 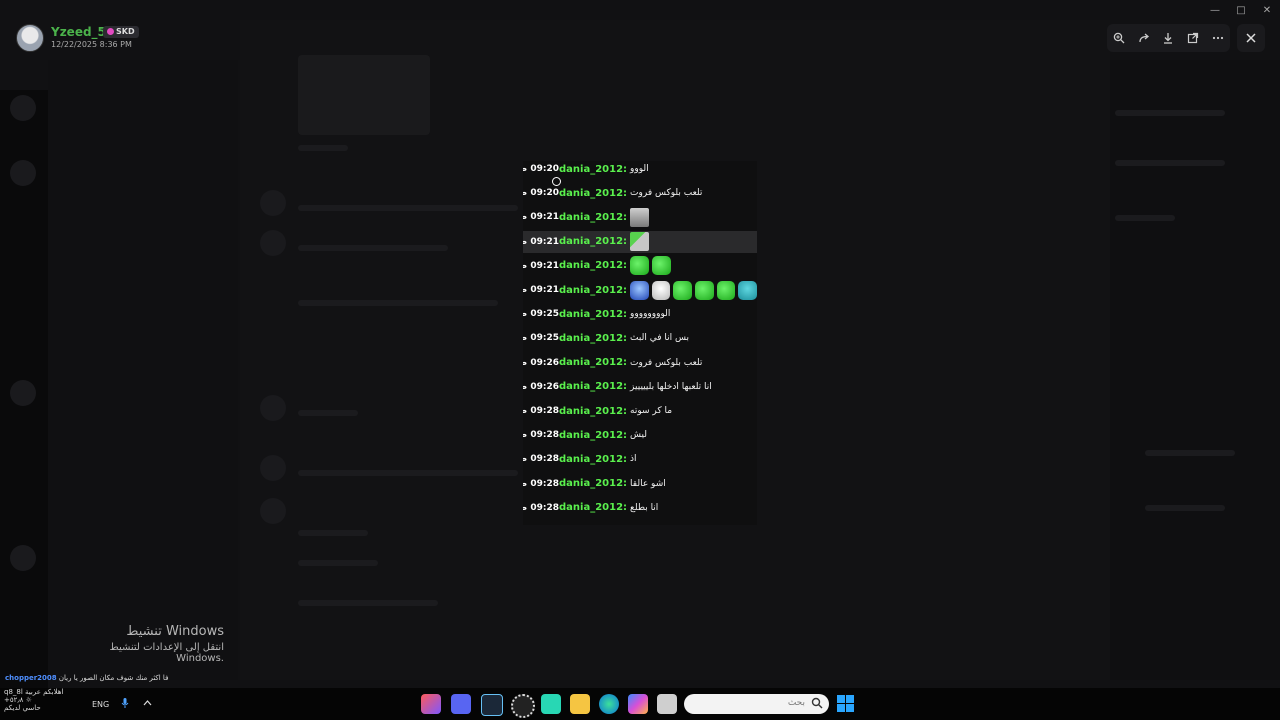 What do you see at coordinates (667, 704) in the screenshot?
I see `window-app-icon` at bounding box center [667, 704].